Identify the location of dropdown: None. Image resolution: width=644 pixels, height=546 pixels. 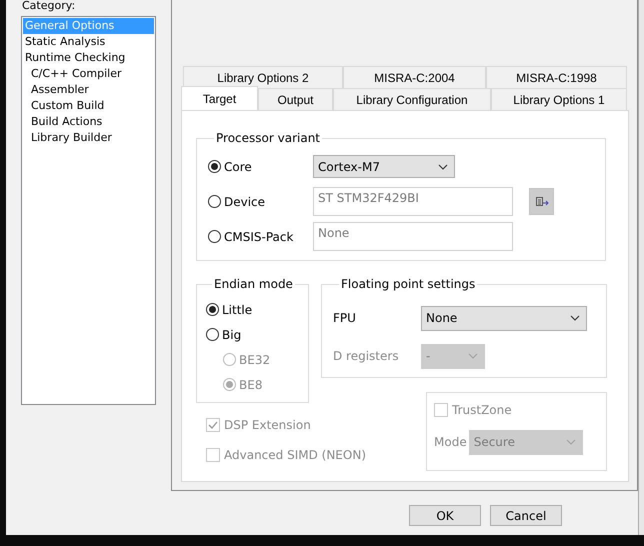
(504, 318).